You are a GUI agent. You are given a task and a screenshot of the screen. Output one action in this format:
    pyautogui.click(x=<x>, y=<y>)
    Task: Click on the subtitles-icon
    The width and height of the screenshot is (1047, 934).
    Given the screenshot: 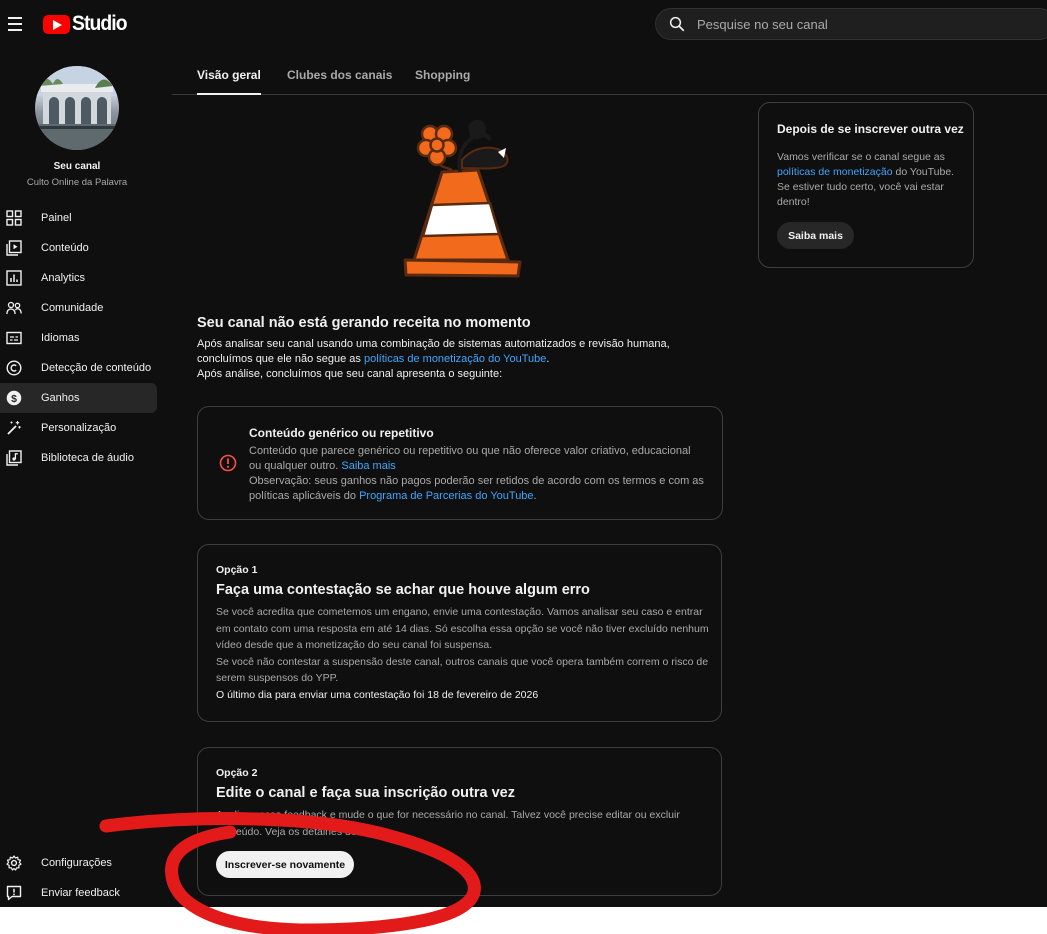 What is the action you would take?
    pyautogui.click(x=14, y=338)
    